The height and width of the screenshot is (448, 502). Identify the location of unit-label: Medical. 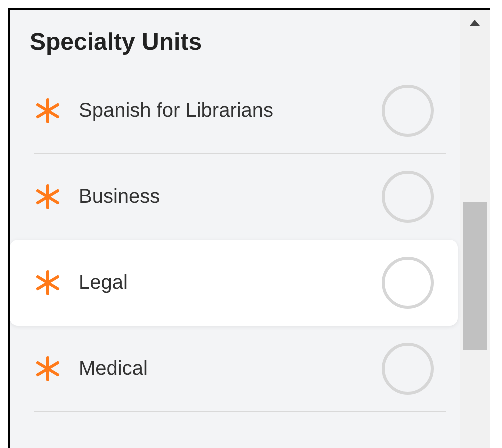
(113, 369).